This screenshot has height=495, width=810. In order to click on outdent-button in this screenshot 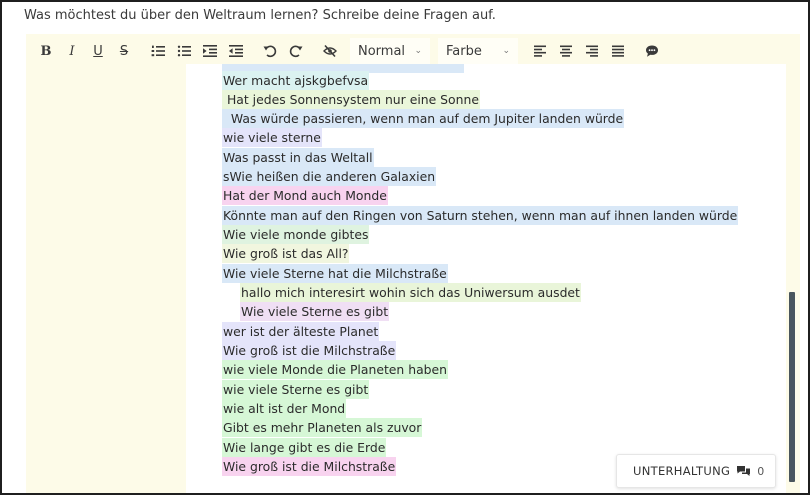, I will do `click(236, 51)`.